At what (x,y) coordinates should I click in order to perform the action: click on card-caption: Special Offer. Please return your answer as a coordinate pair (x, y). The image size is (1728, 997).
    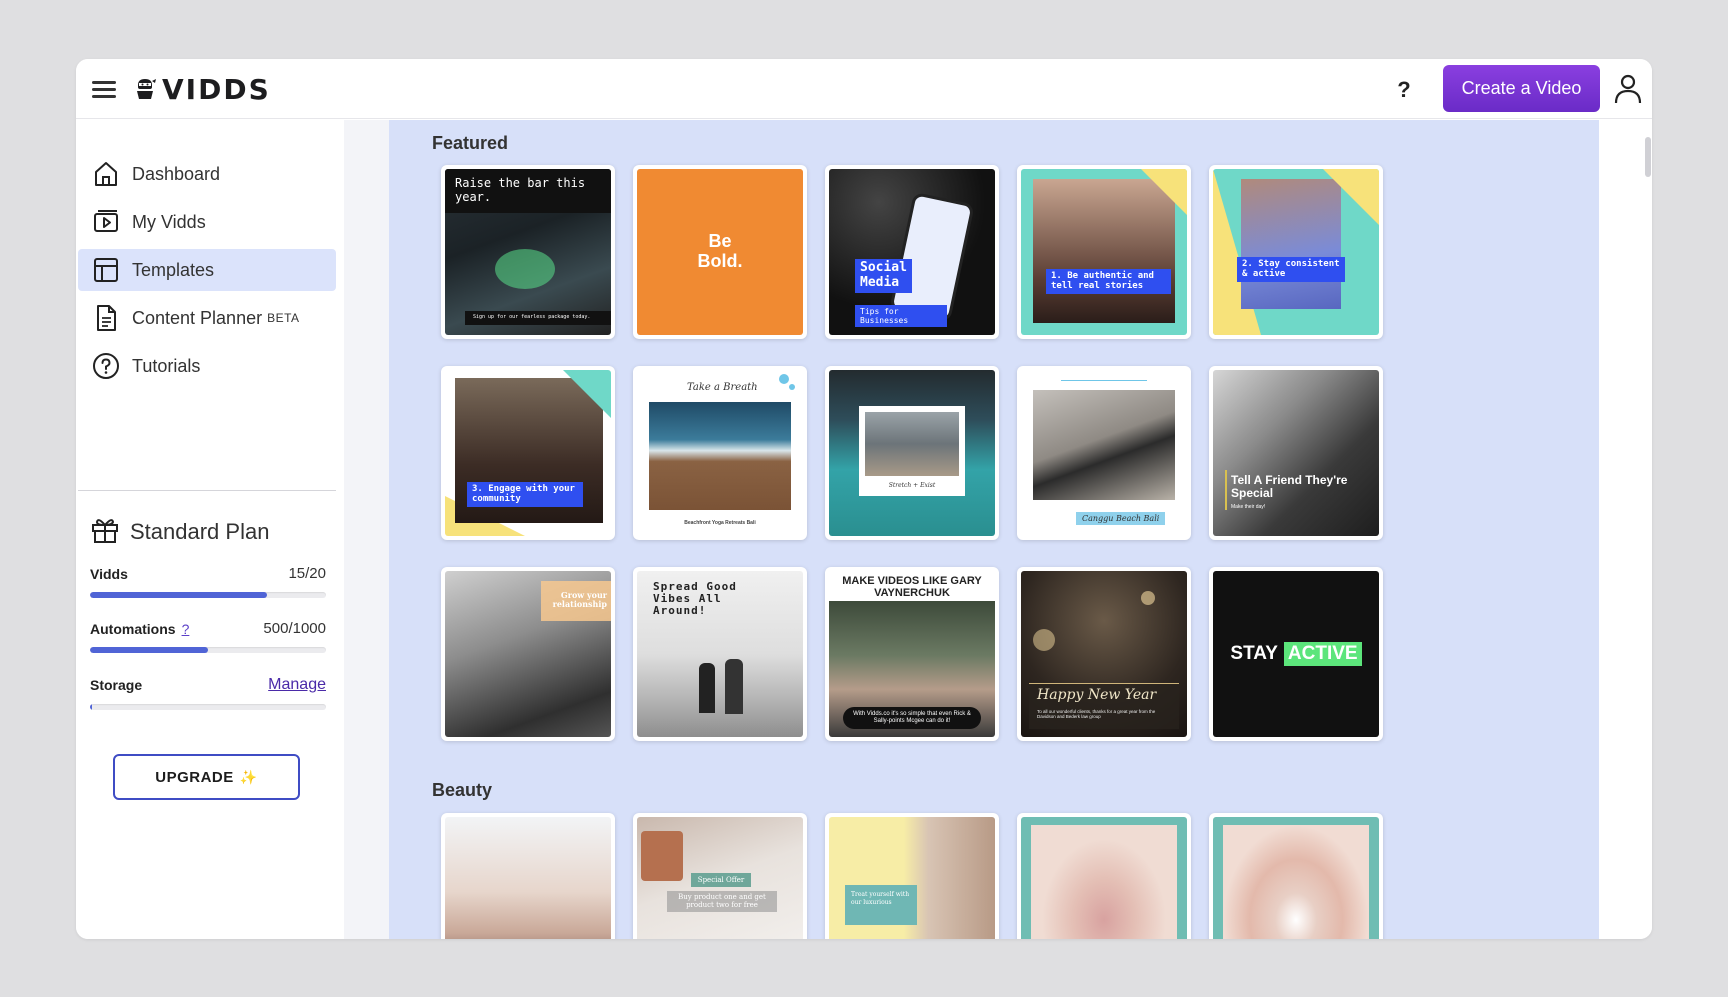
    Looking at the image, I should click on (721, 880).